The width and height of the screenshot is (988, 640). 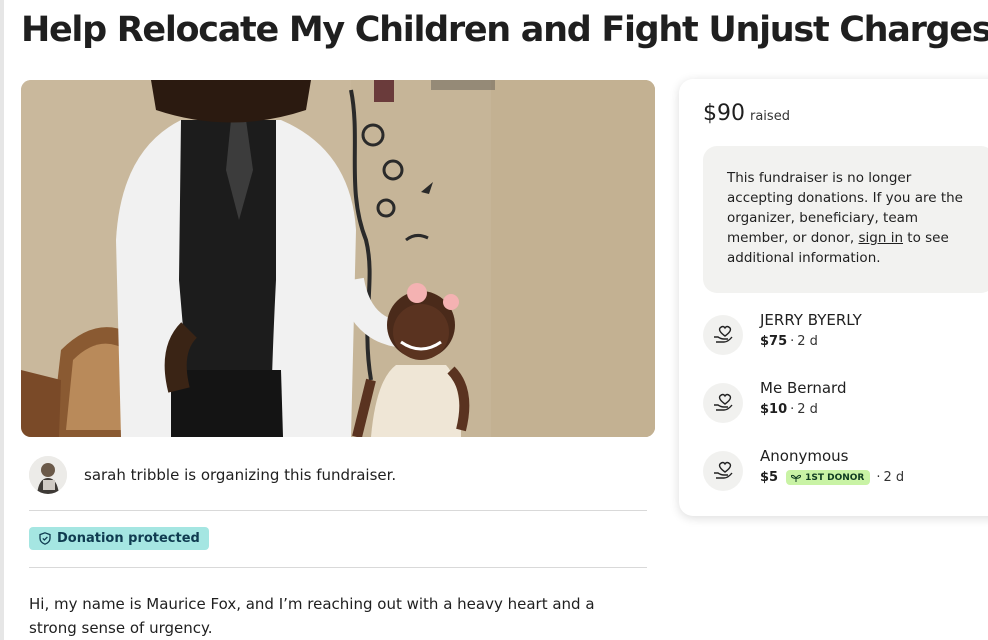 I want to click on window-left-edge, so click(x=2, y=320).